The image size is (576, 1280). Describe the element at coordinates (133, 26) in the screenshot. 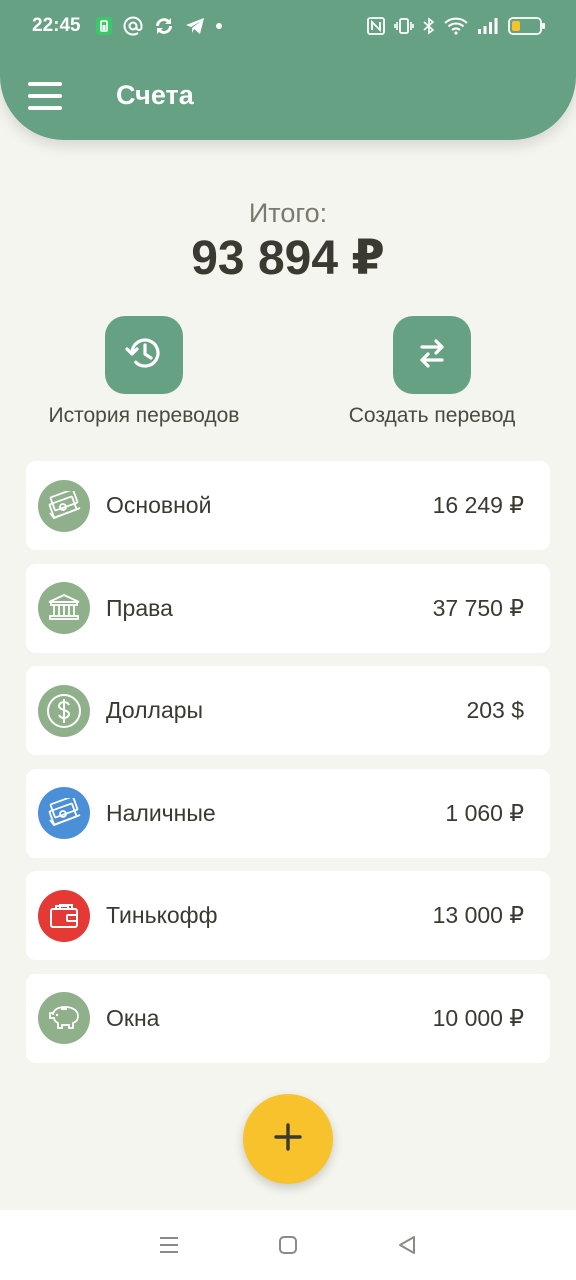

I see `at-icon` at that location.